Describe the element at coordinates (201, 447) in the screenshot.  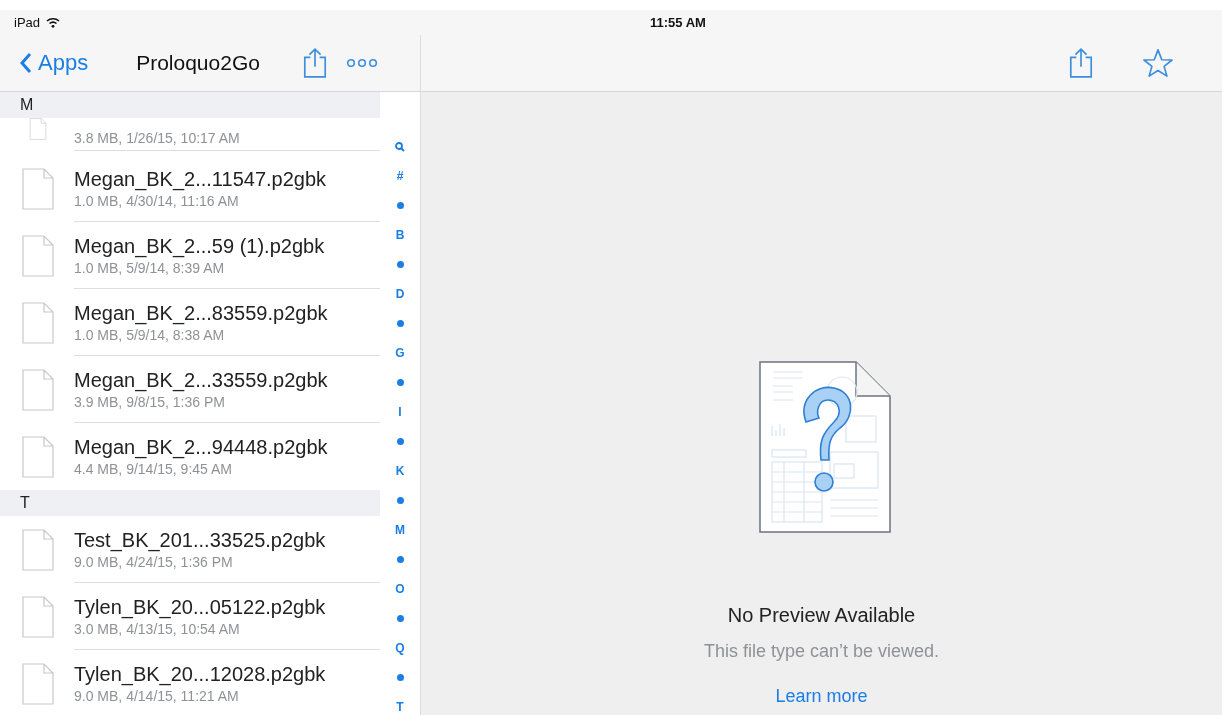
I see `file-name: Megan_BK_2...94448.p2gbk` at that location.